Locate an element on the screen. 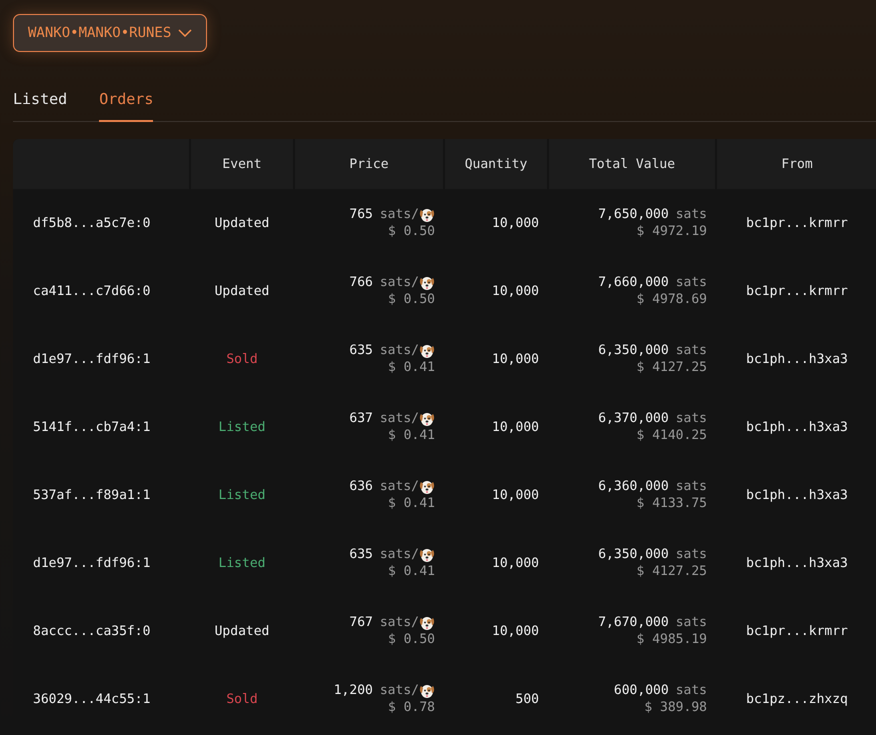 The height and width of the screenshot is (735, 876). total-usd: $ 389.98 is located at coordinates (675, 707).